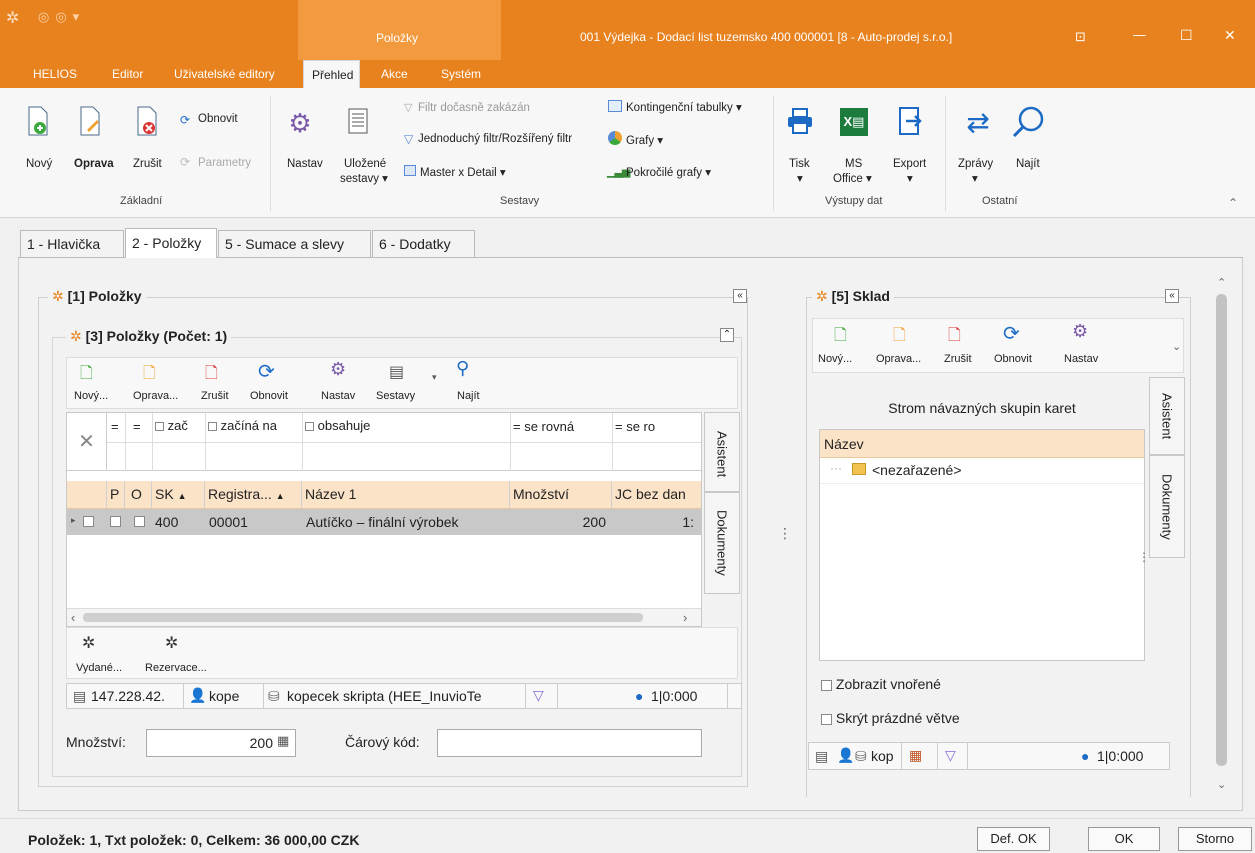 This screenshot has width=1255, height=853. Describe the element at coordinates (684, 107) in the screenshot. I see `kontingencni-button: Kontingenční tabulky ▾` at that location.